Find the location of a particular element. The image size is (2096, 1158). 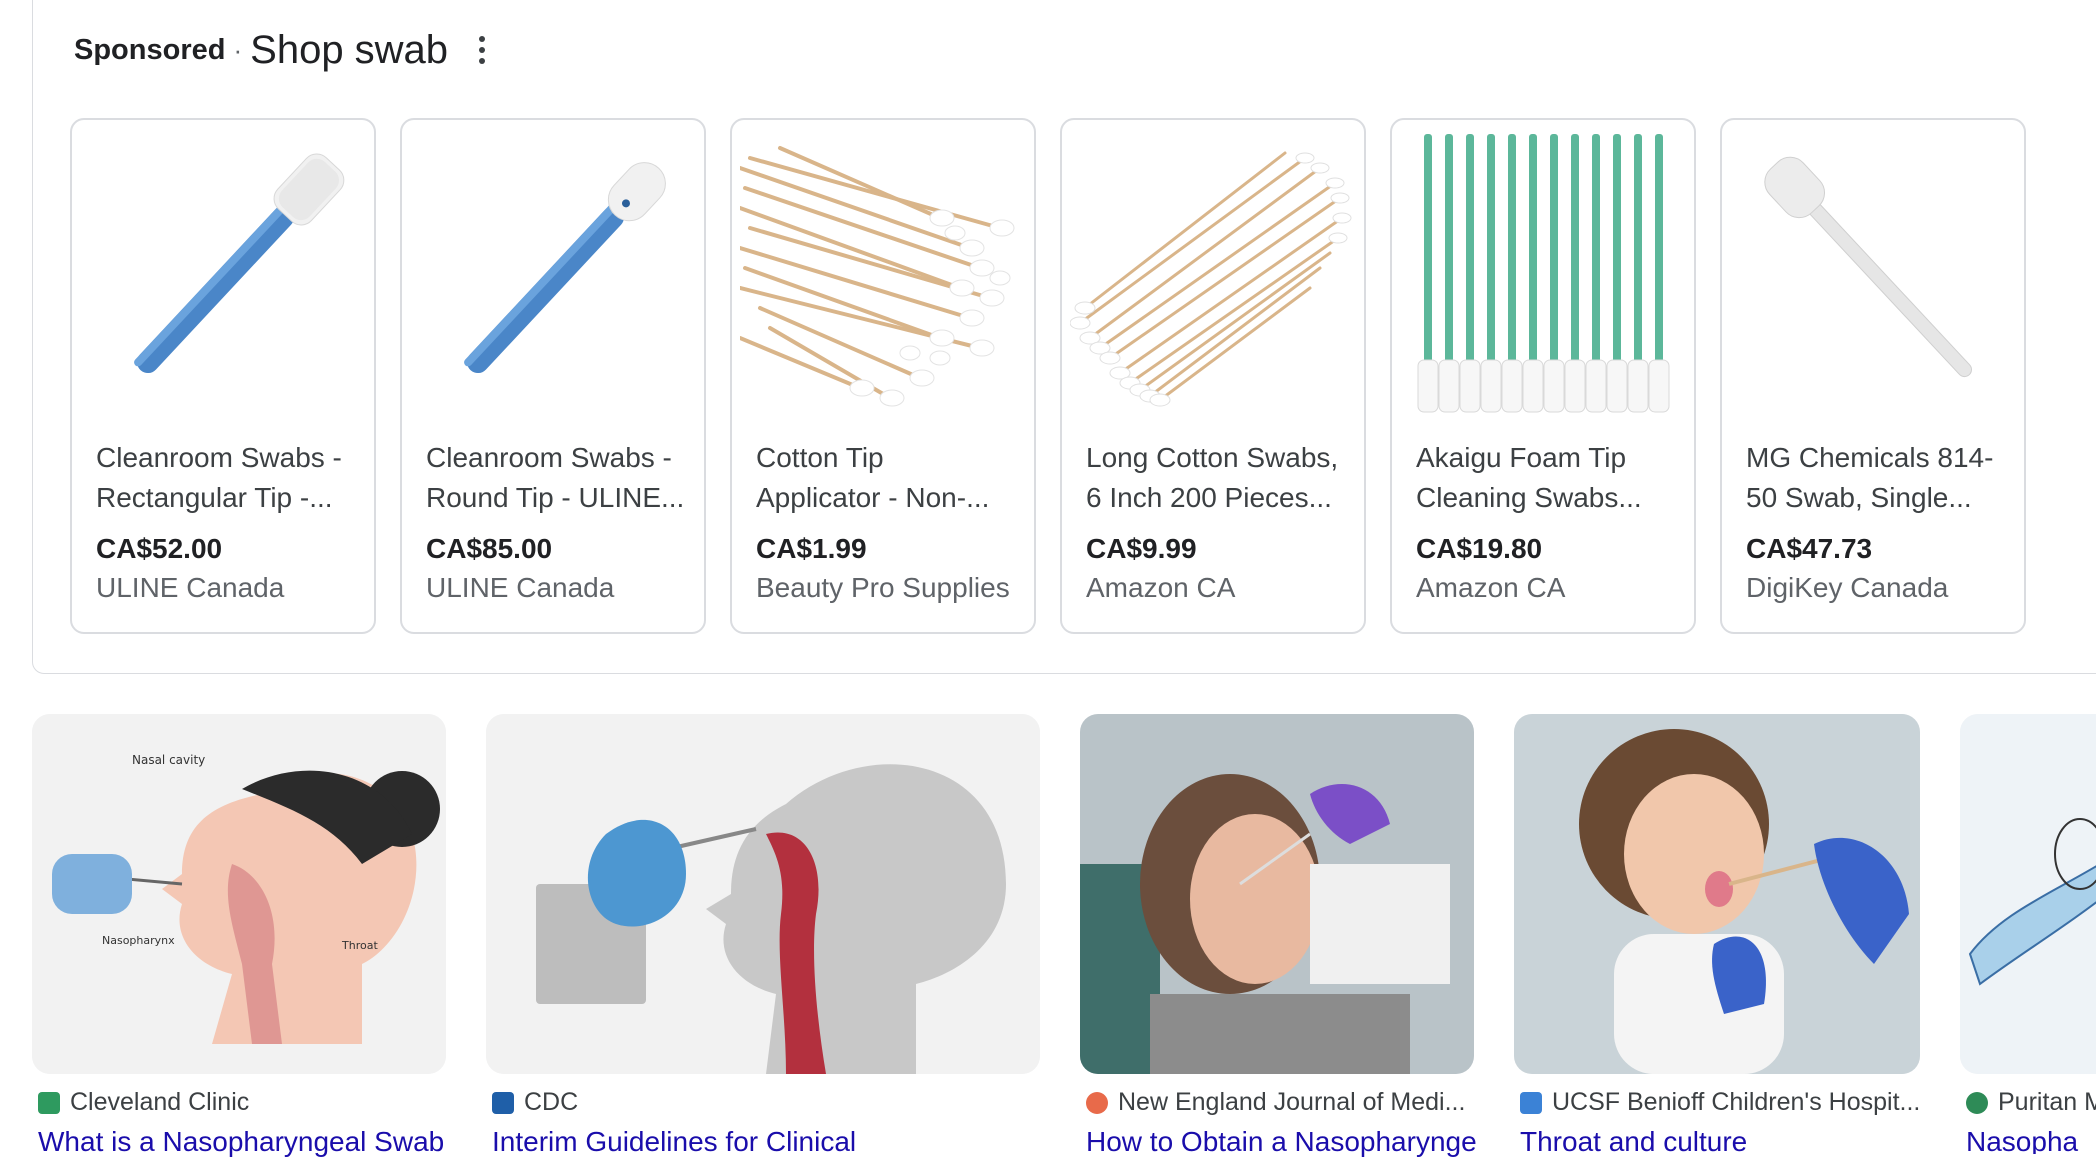

sponsored-label: Sponsored is located at coordinates (150, 49).